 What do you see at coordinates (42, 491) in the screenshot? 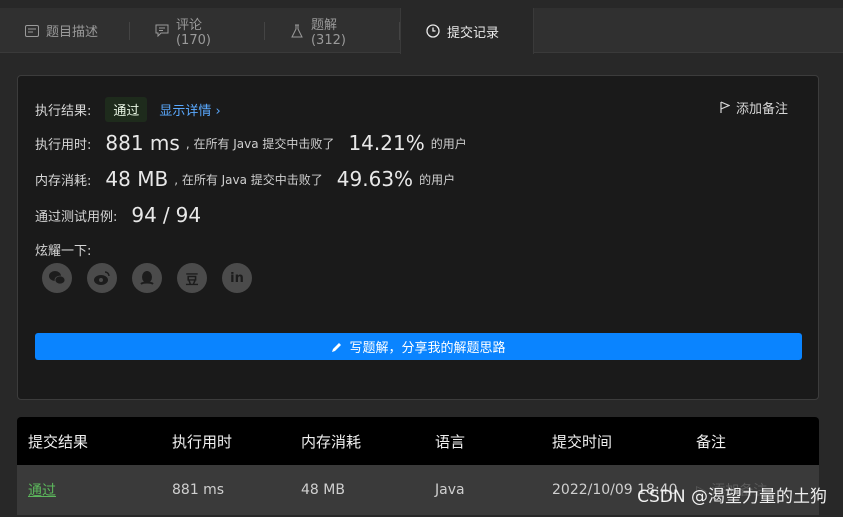
I see `result-link: 通过` at bounding box center [42, 491].